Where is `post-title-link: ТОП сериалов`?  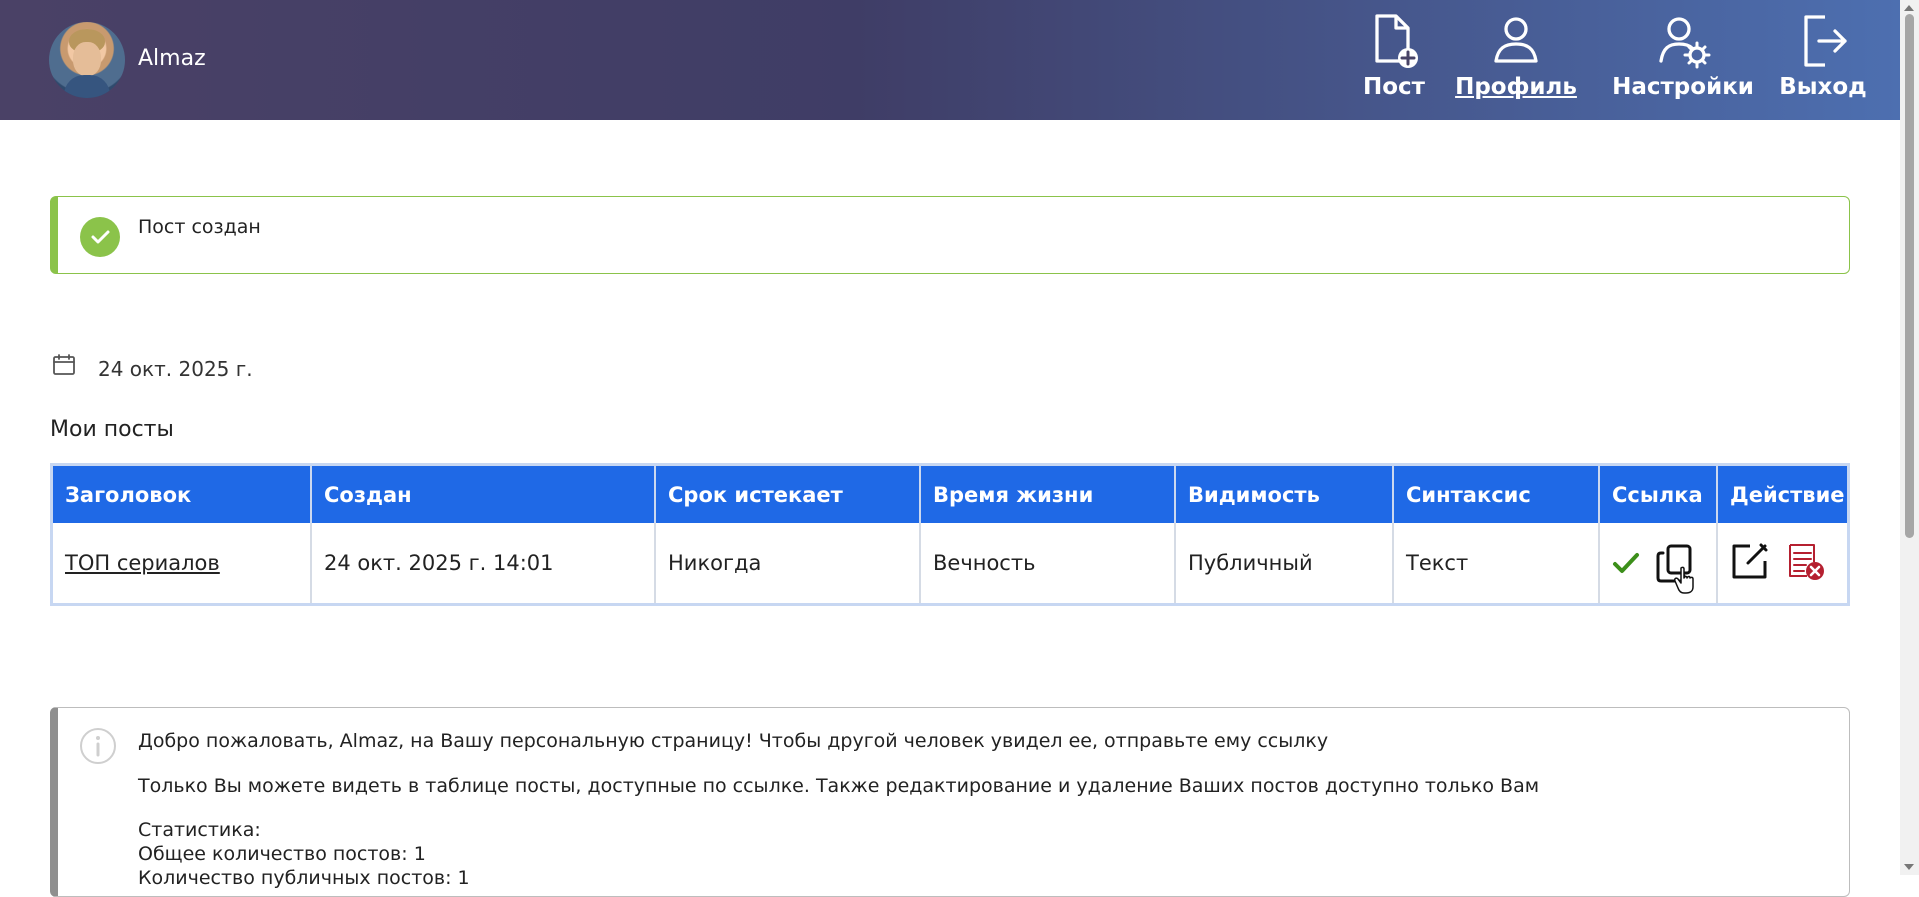
post-title-link: ТОП сериалов is located at coordinates (142, 563).